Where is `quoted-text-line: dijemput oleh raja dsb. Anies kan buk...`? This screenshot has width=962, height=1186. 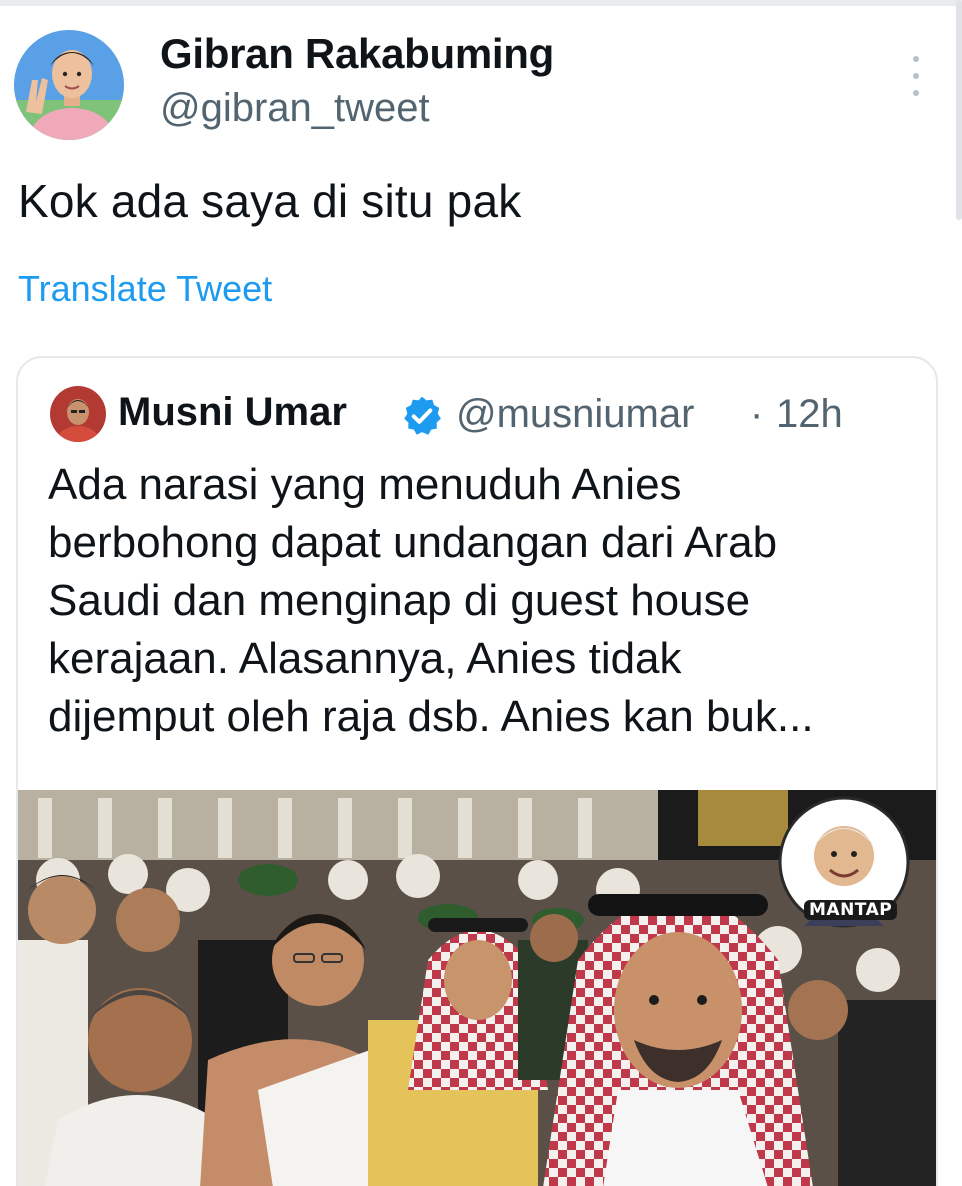
quoted-text-line: dijemput oleh raja dsb. Anies kan buk... is located at coordinates (431, 716).